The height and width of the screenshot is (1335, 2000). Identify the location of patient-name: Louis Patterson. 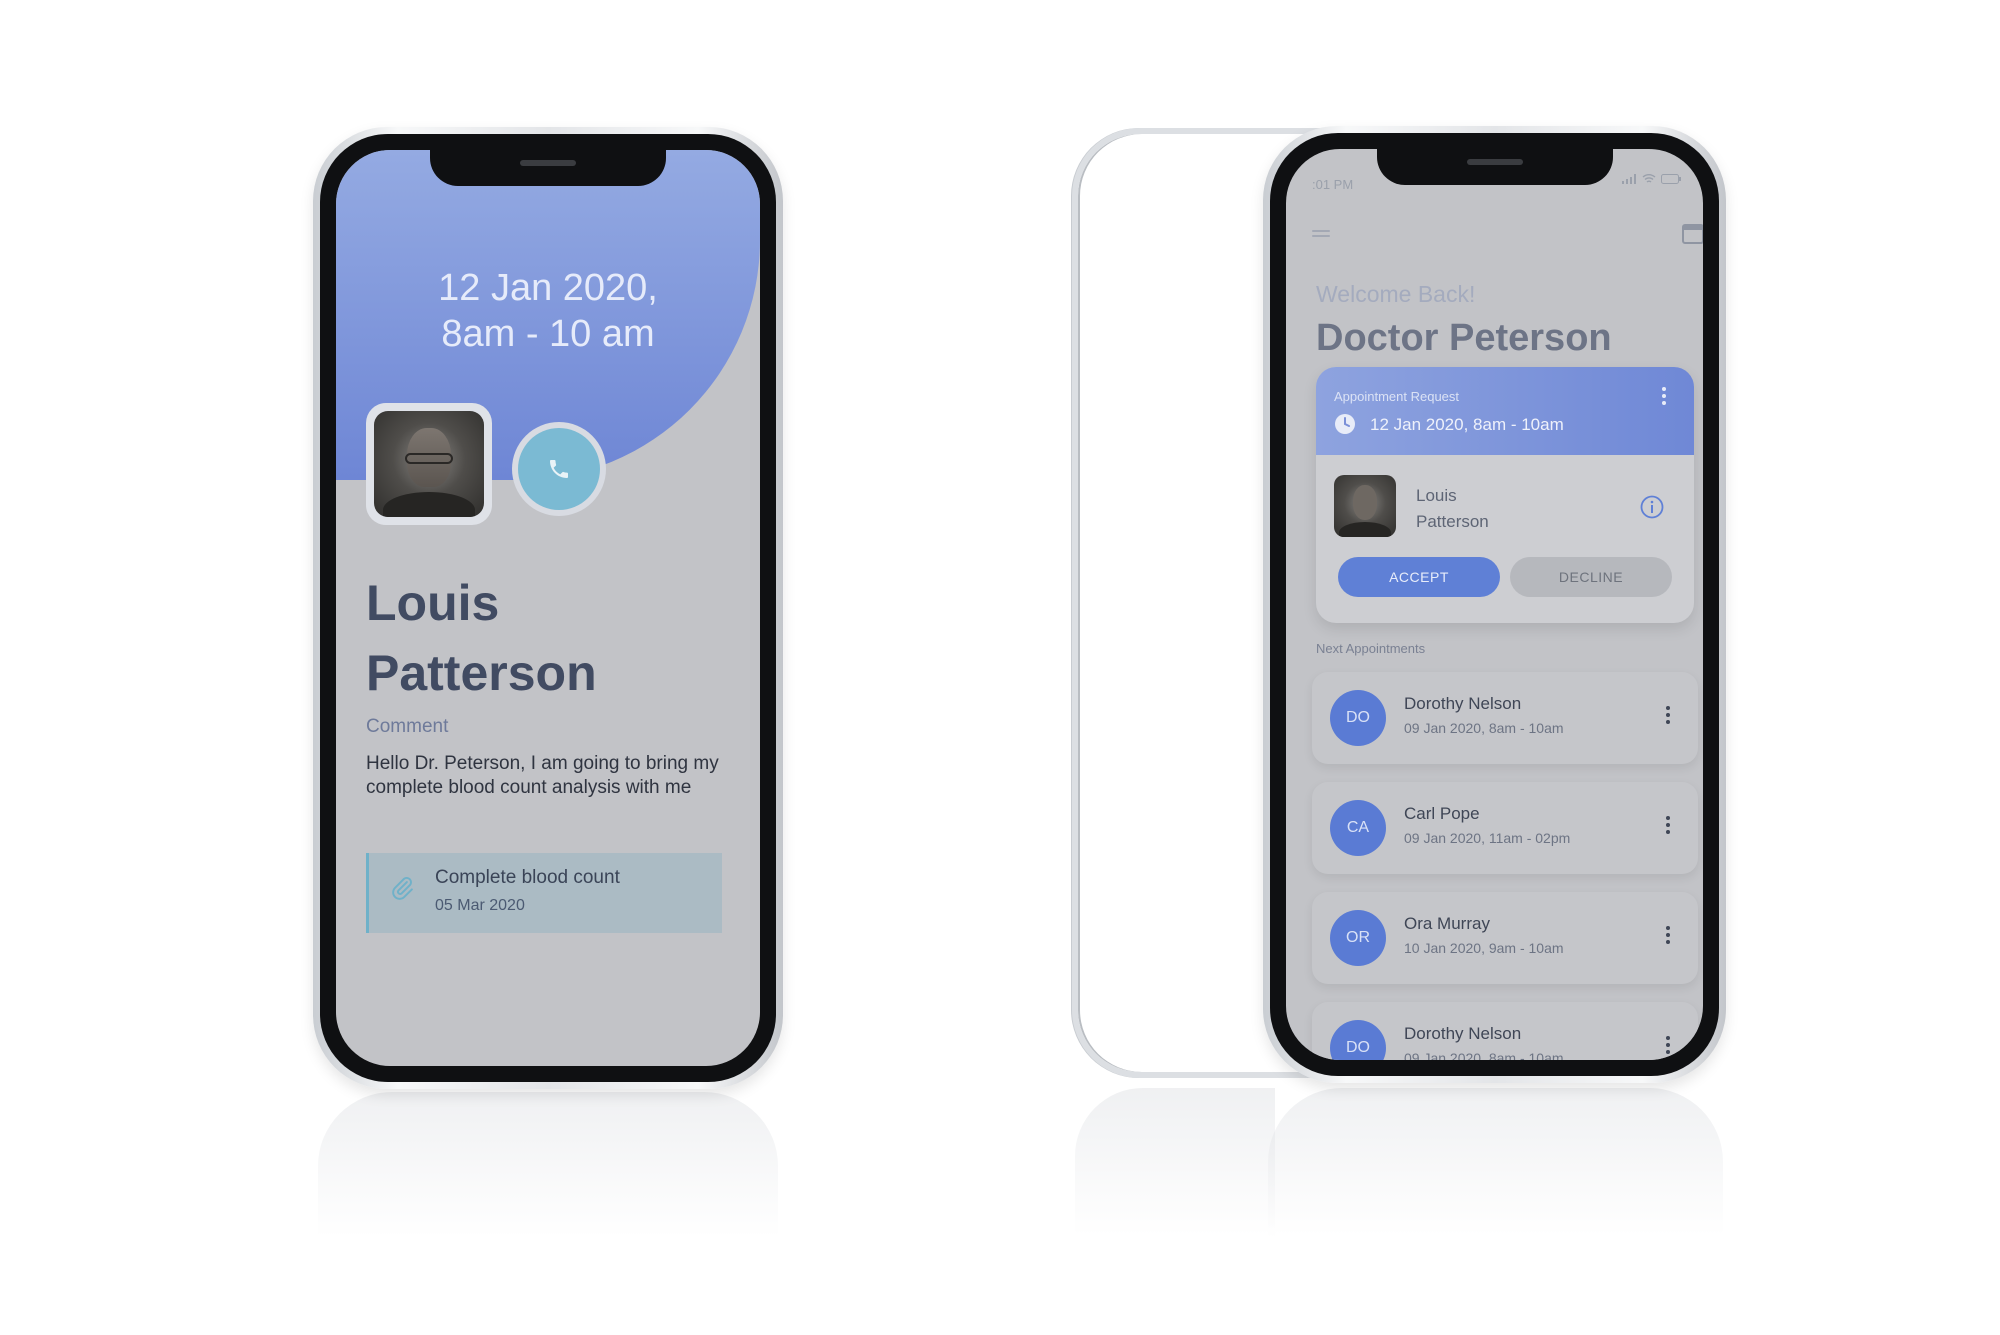
(481, 638).